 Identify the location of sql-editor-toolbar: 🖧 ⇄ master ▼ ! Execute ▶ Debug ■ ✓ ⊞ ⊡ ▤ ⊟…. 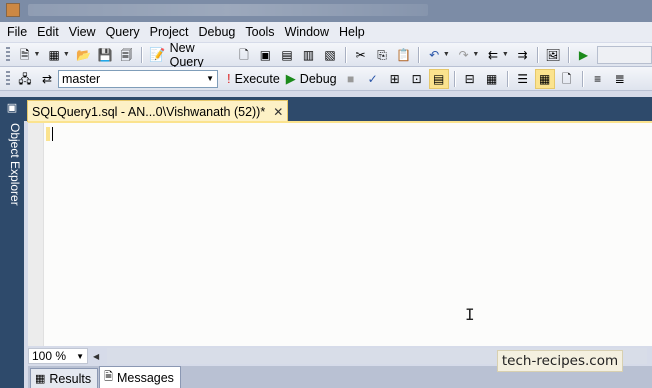
(326, 79).